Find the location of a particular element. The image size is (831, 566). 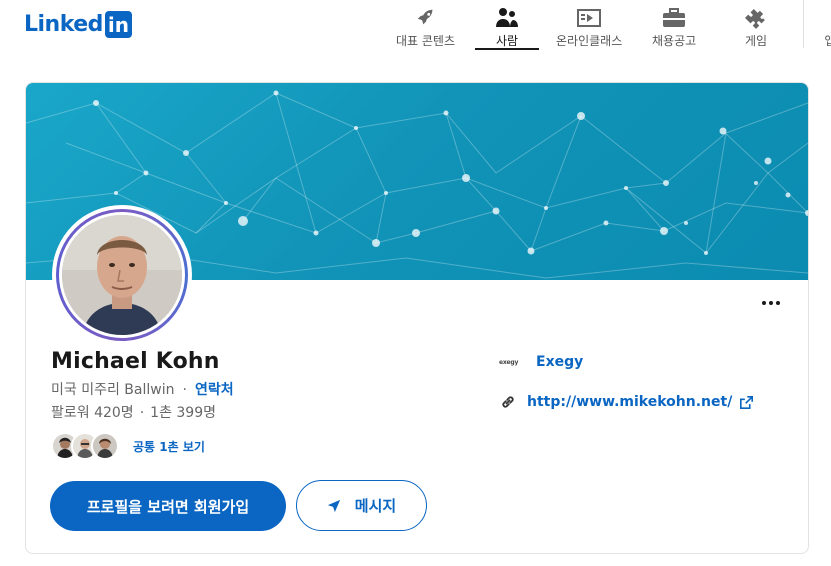

nav-divider is located at coordinates (803, 24).